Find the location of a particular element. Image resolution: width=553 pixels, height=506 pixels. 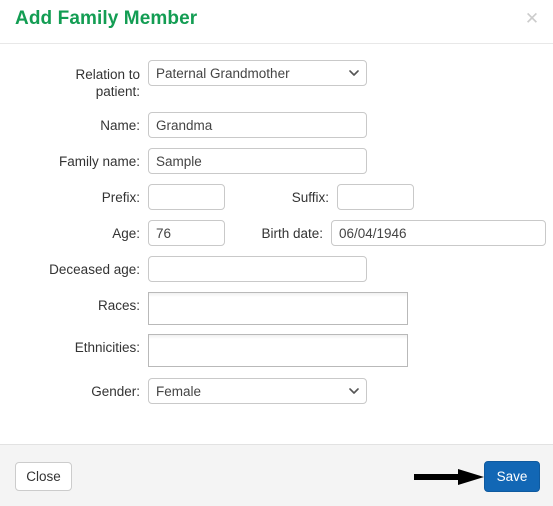

field-row-prefix-suffix: Prefix: Suffix: is located at coordinates (276, 197).